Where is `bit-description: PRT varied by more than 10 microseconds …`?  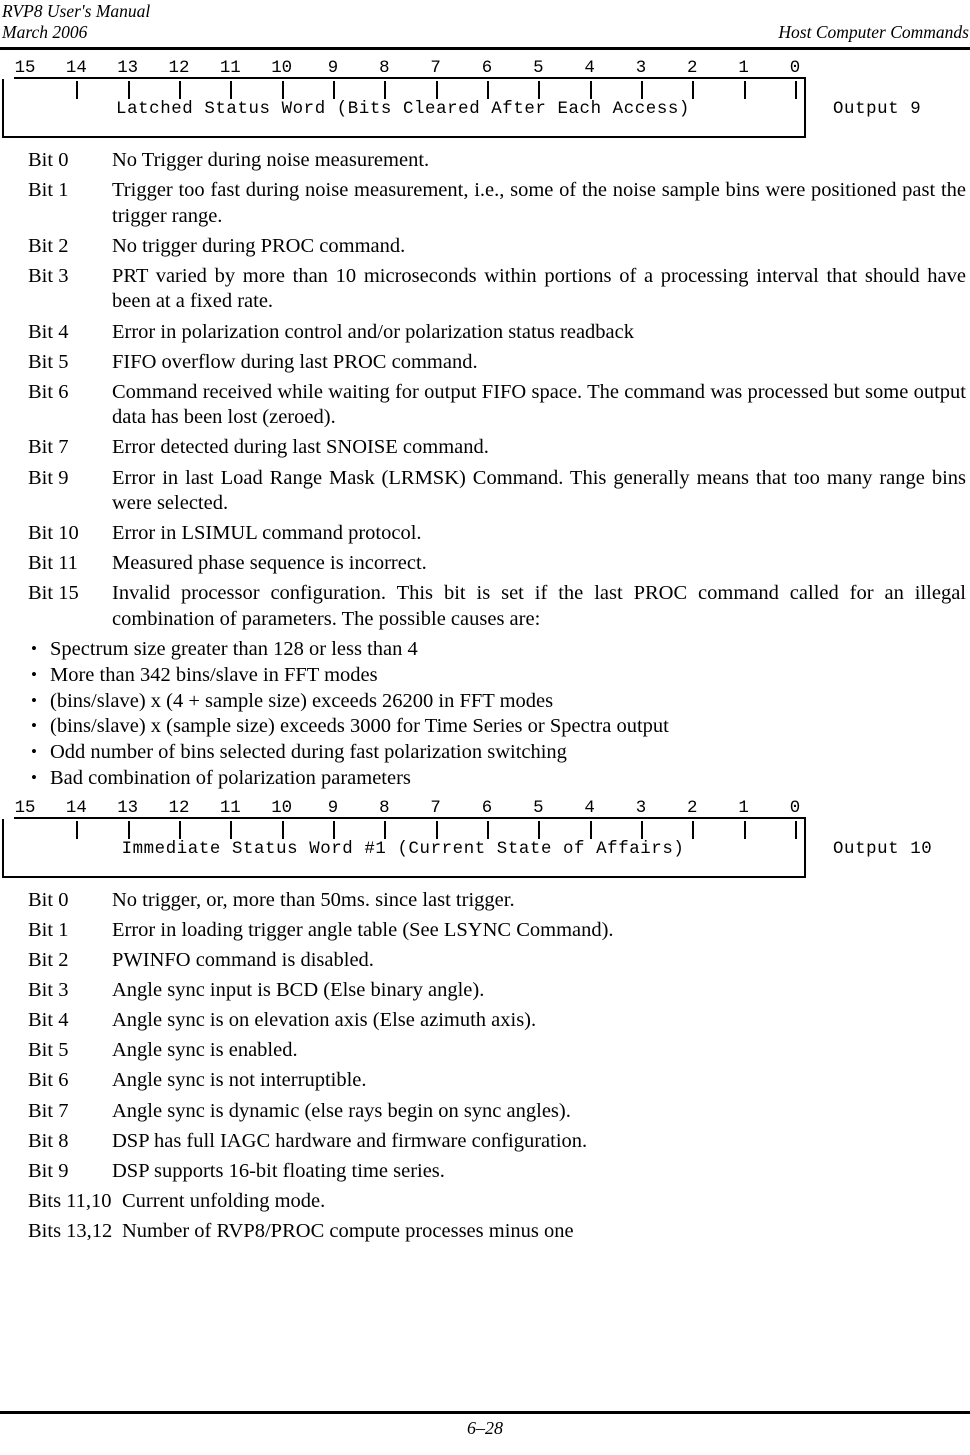 bit-description: PRT varied by more than 10 microseconds … is located at coordinates (539, 288).